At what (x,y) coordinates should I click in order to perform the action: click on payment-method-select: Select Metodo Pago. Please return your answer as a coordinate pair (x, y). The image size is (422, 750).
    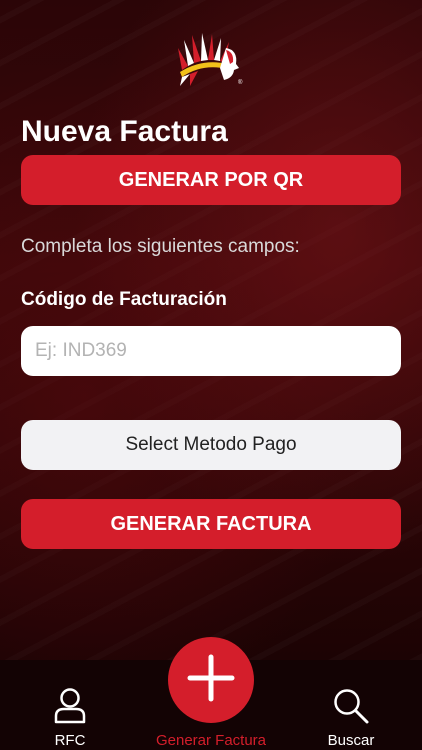
    Looking at the image, I should click on (211, 445).